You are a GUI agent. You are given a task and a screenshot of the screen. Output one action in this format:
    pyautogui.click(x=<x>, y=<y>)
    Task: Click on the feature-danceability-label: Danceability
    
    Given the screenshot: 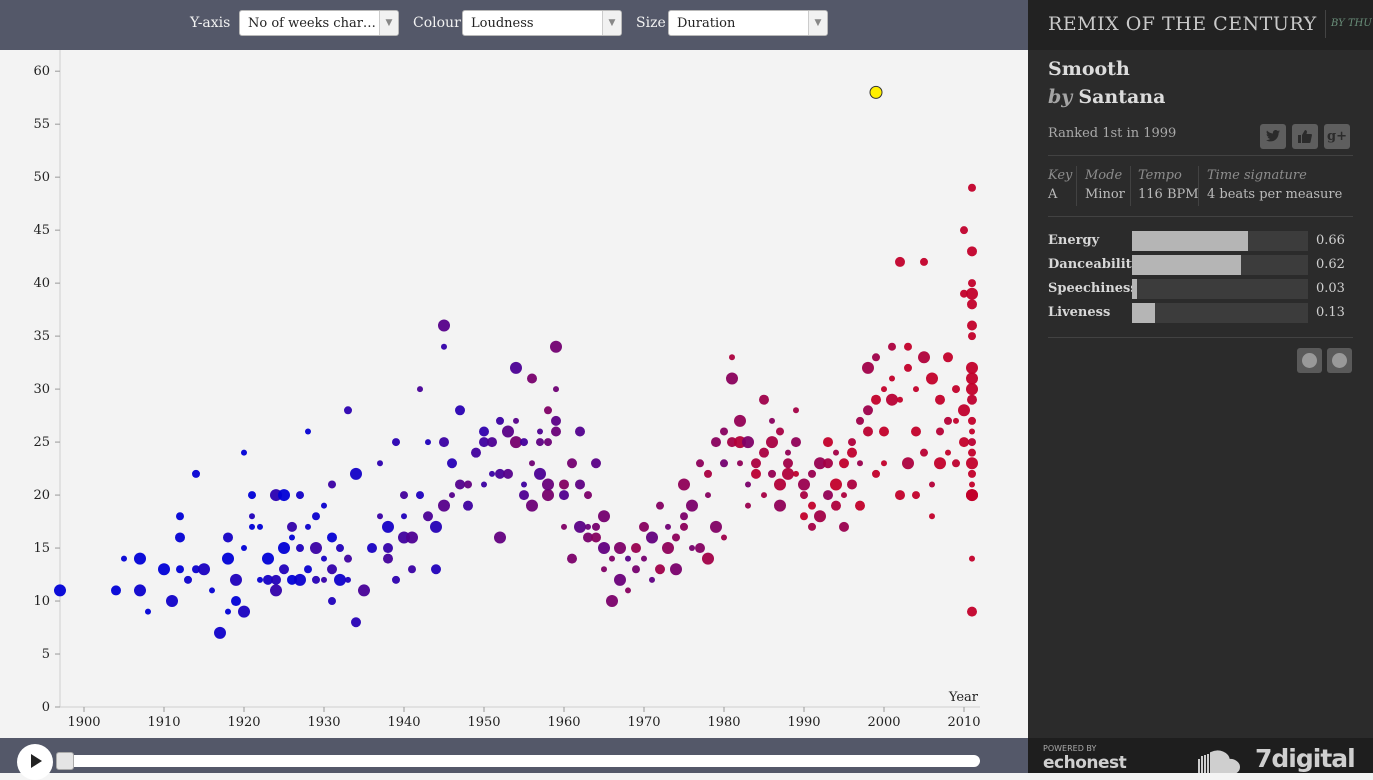 What is the action you would take?
    pyautogui.click(x=1094, y=264)
    